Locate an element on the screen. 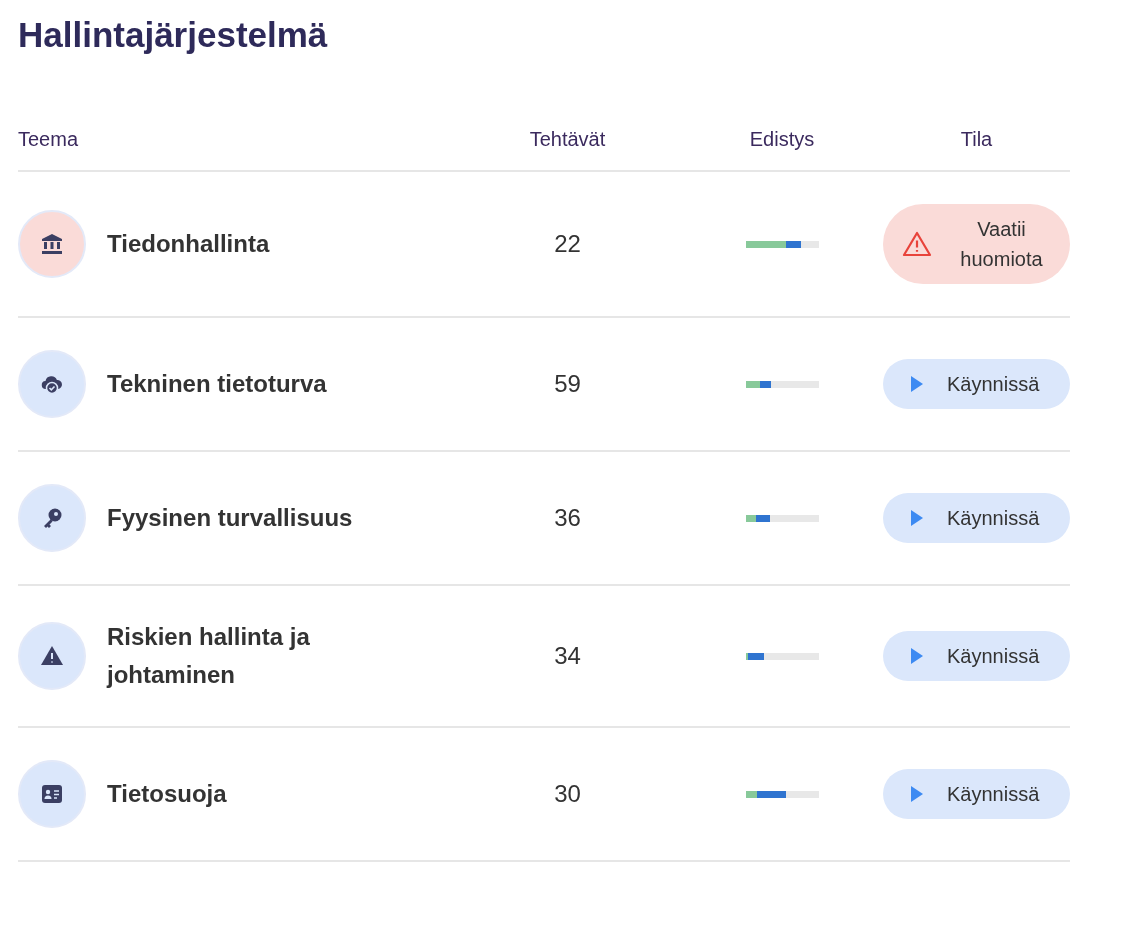  task-count: 30 is located at coordinates (567, 794).